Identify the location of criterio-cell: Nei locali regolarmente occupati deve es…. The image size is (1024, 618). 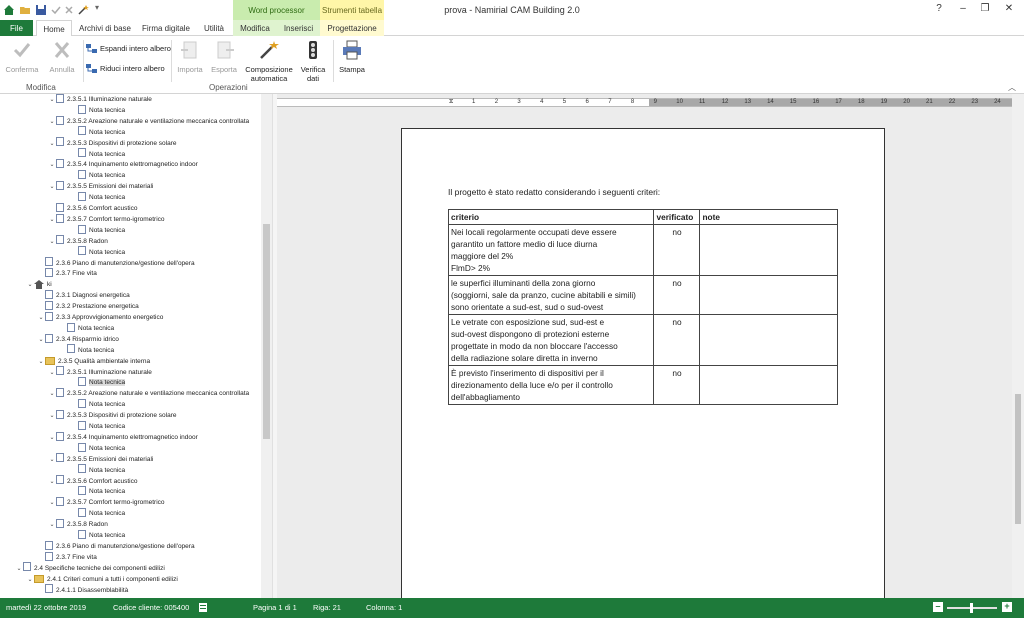
(551, 250).